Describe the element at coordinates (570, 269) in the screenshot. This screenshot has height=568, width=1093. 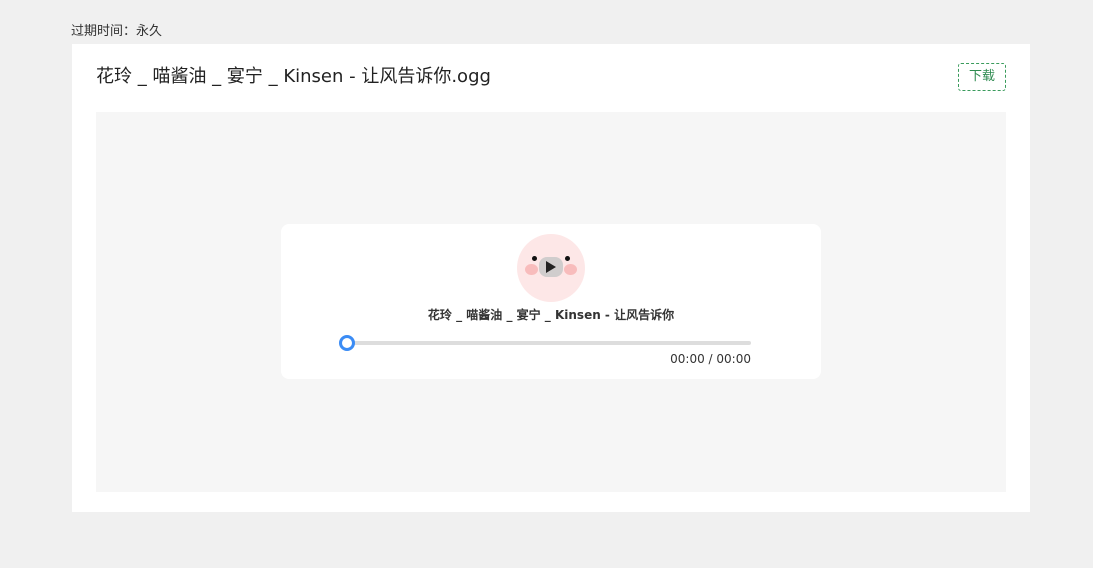
I see `cover-blush-right` at that location.